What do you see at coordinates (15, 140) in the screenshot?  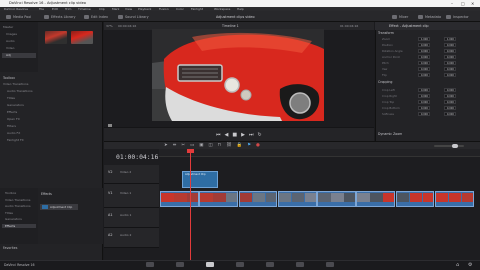 I see `fx-item-8: Fairlight FX` at bounding box center [15, 140].